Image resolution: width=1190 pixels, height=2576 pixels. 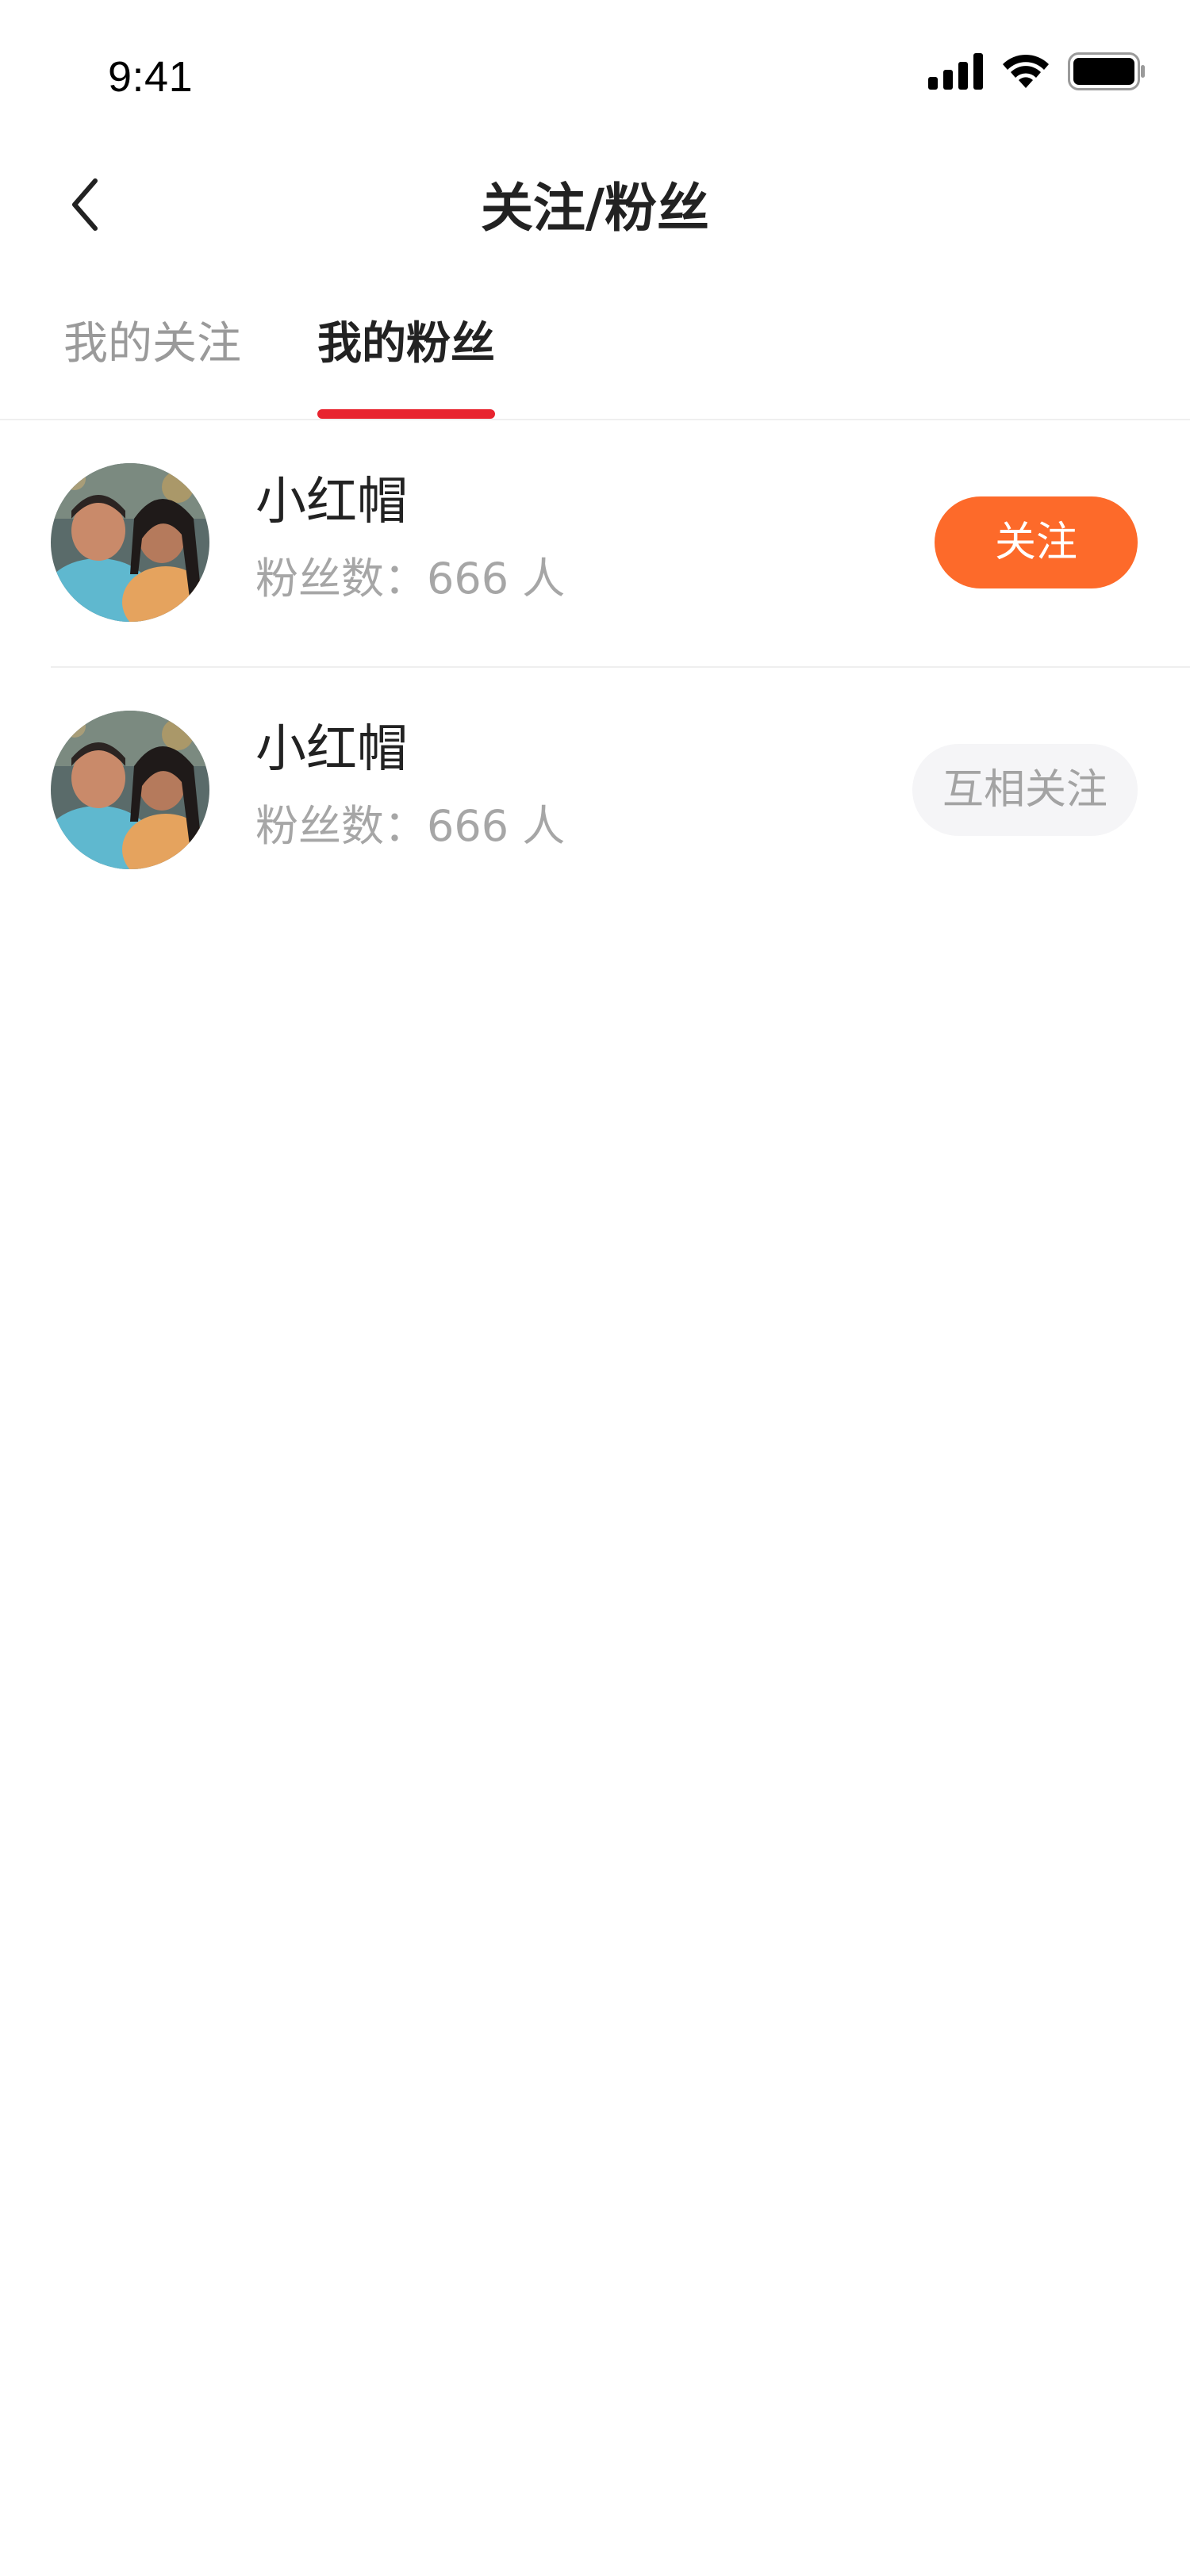 I want to click on mutual-follow-button: 互相关注, so click(x=1025, y=790).